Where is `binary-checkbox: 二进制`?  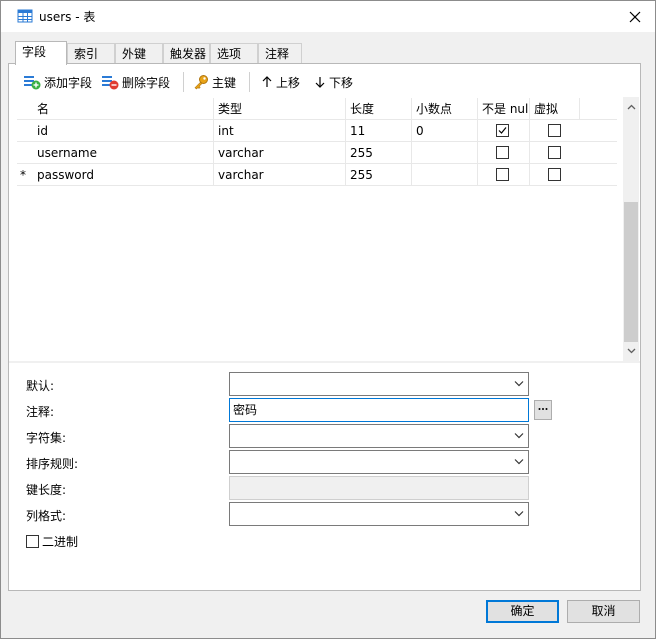
binary-checkbox: 二进制 is located at coordinates (52, 541).